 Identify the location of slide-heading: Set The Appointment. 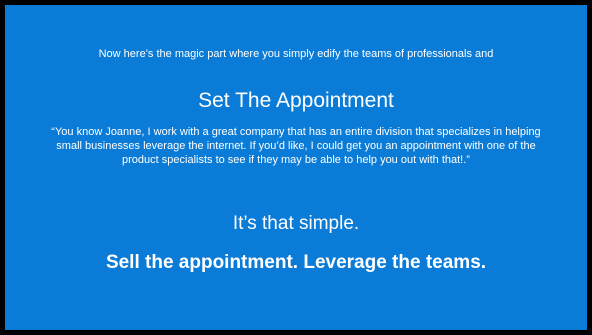
(296, 100).